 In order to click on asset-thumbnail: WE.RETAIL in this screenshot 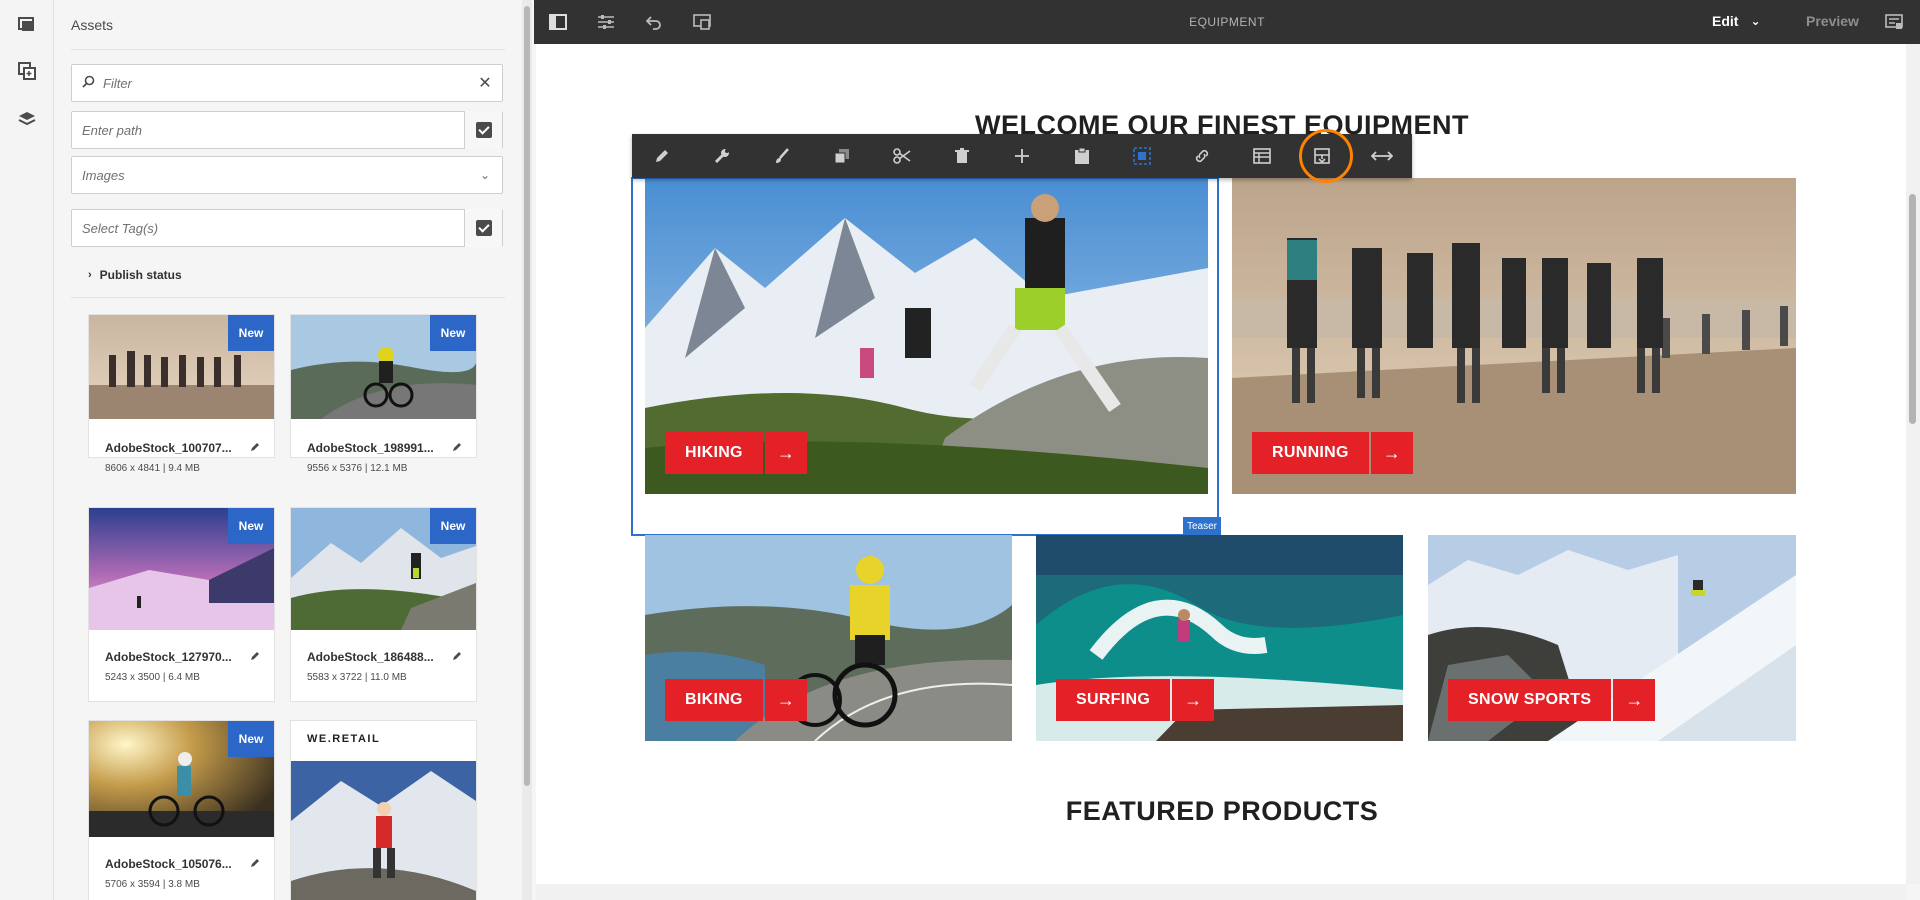, I will do `click(383, 810)`.